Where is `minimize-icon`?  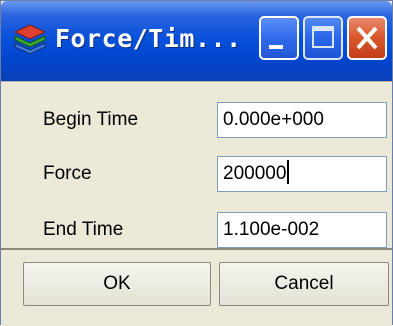 minimize-icon is located at coordinates (276, 47).